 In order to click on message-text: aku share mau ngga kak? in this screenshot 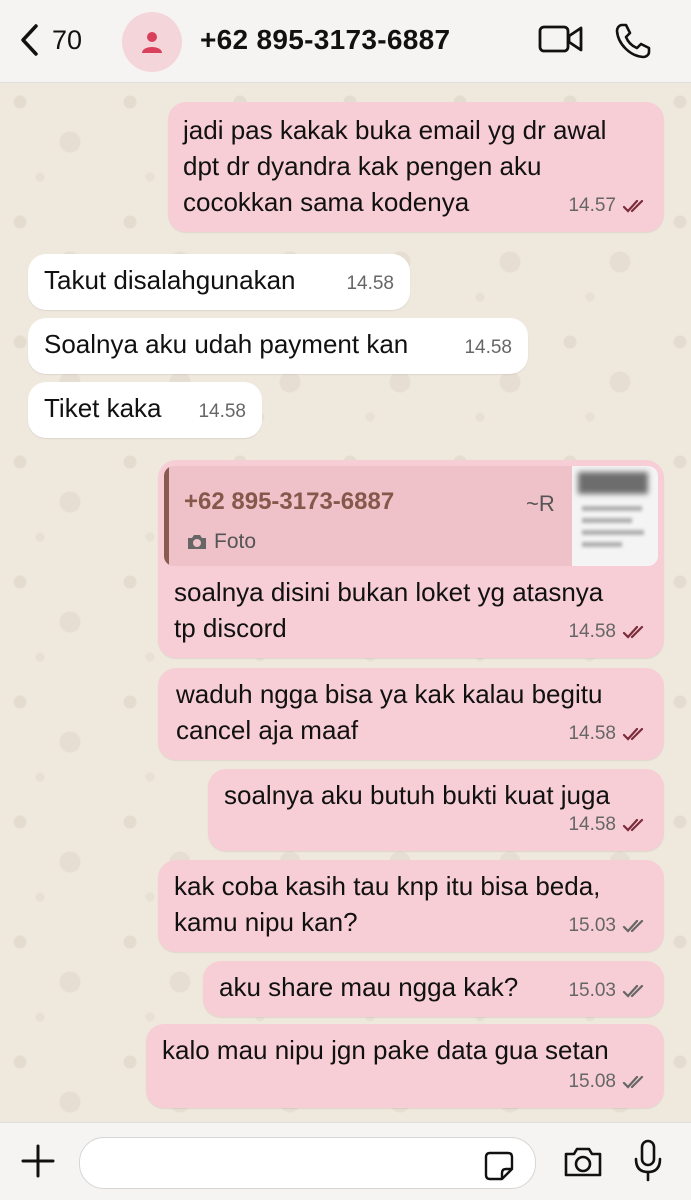, I will do `click(369, 987)`.